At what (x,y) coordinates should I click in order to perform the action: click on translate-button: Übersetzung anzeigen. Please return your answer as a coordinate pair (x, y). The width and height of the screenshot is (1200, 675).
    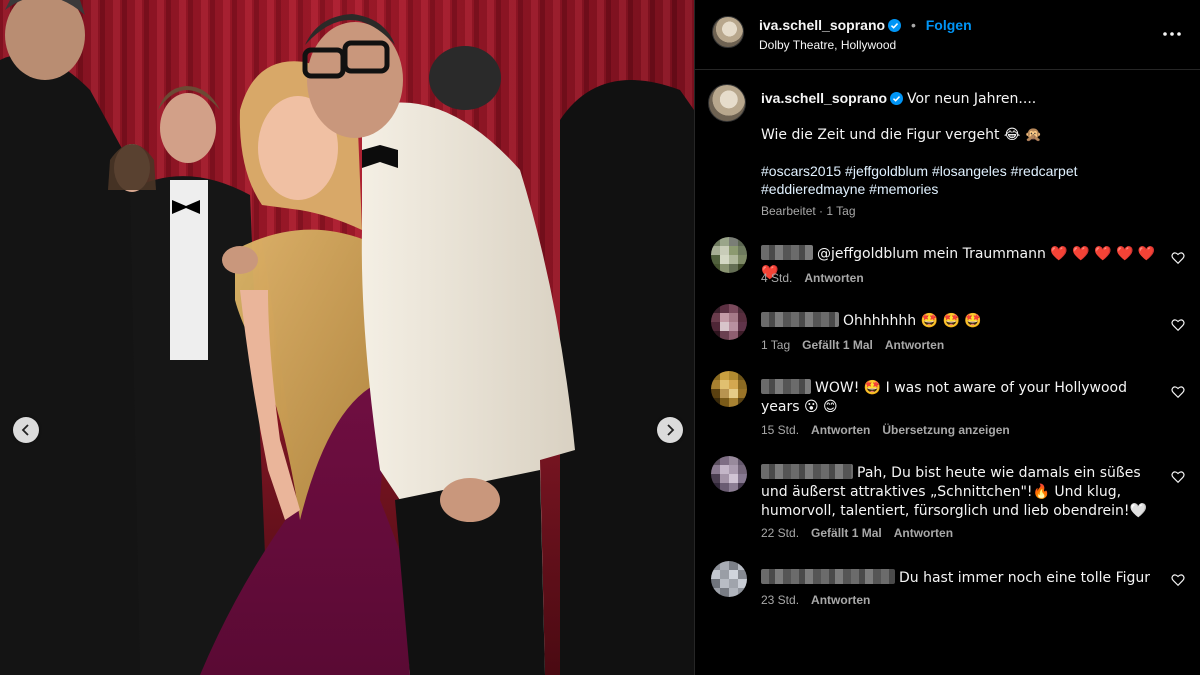
    Looking at the image, I should click on (945, 430).